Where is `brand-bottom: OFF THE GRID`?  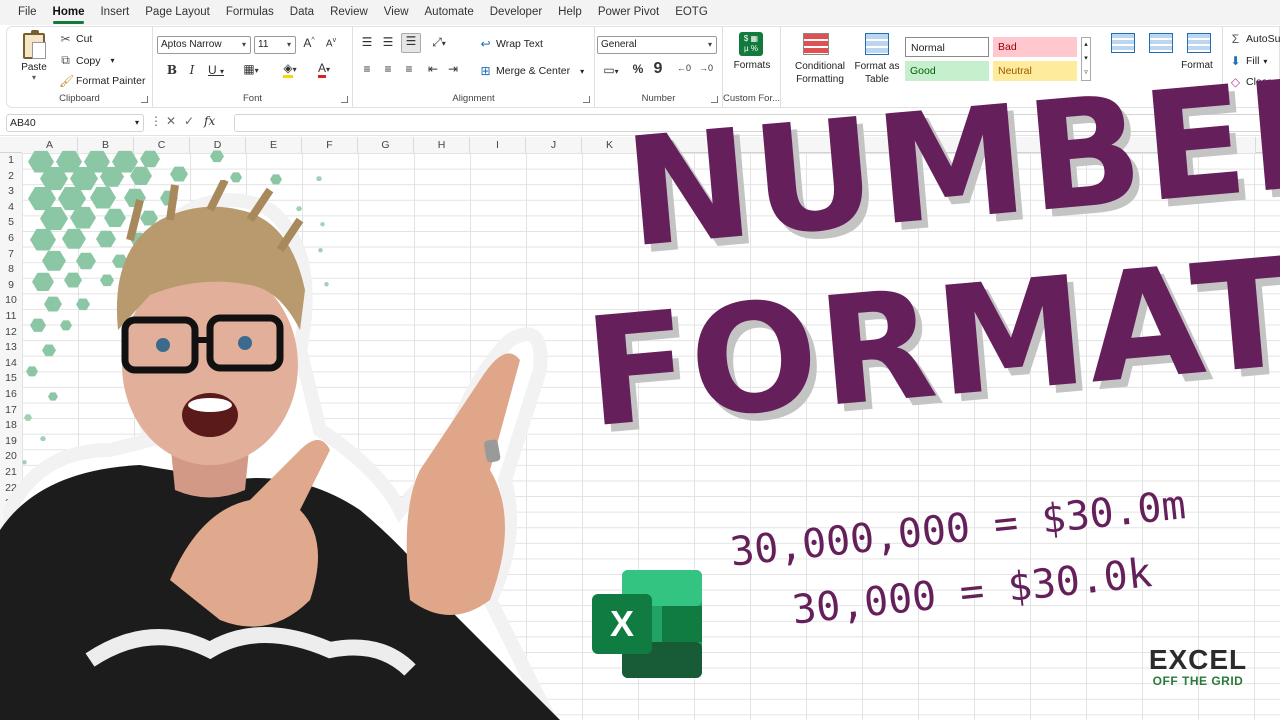 brand-bottom: OFF THE GRID is located at coordinates (1198, 681).